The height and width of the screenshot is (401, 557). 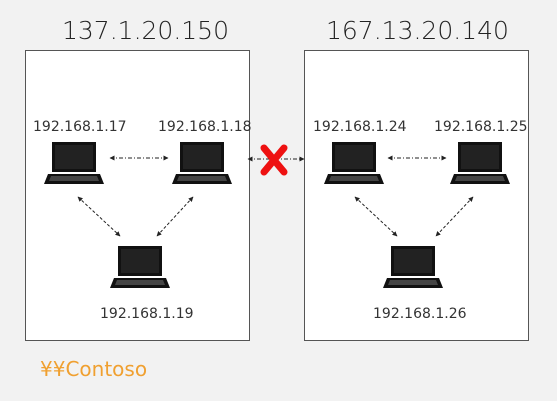 What do you see at coordinates (417, 30) in the screenshot?
I see `network-title-right: 167.13.20.140` at bounding box center [417, 30].